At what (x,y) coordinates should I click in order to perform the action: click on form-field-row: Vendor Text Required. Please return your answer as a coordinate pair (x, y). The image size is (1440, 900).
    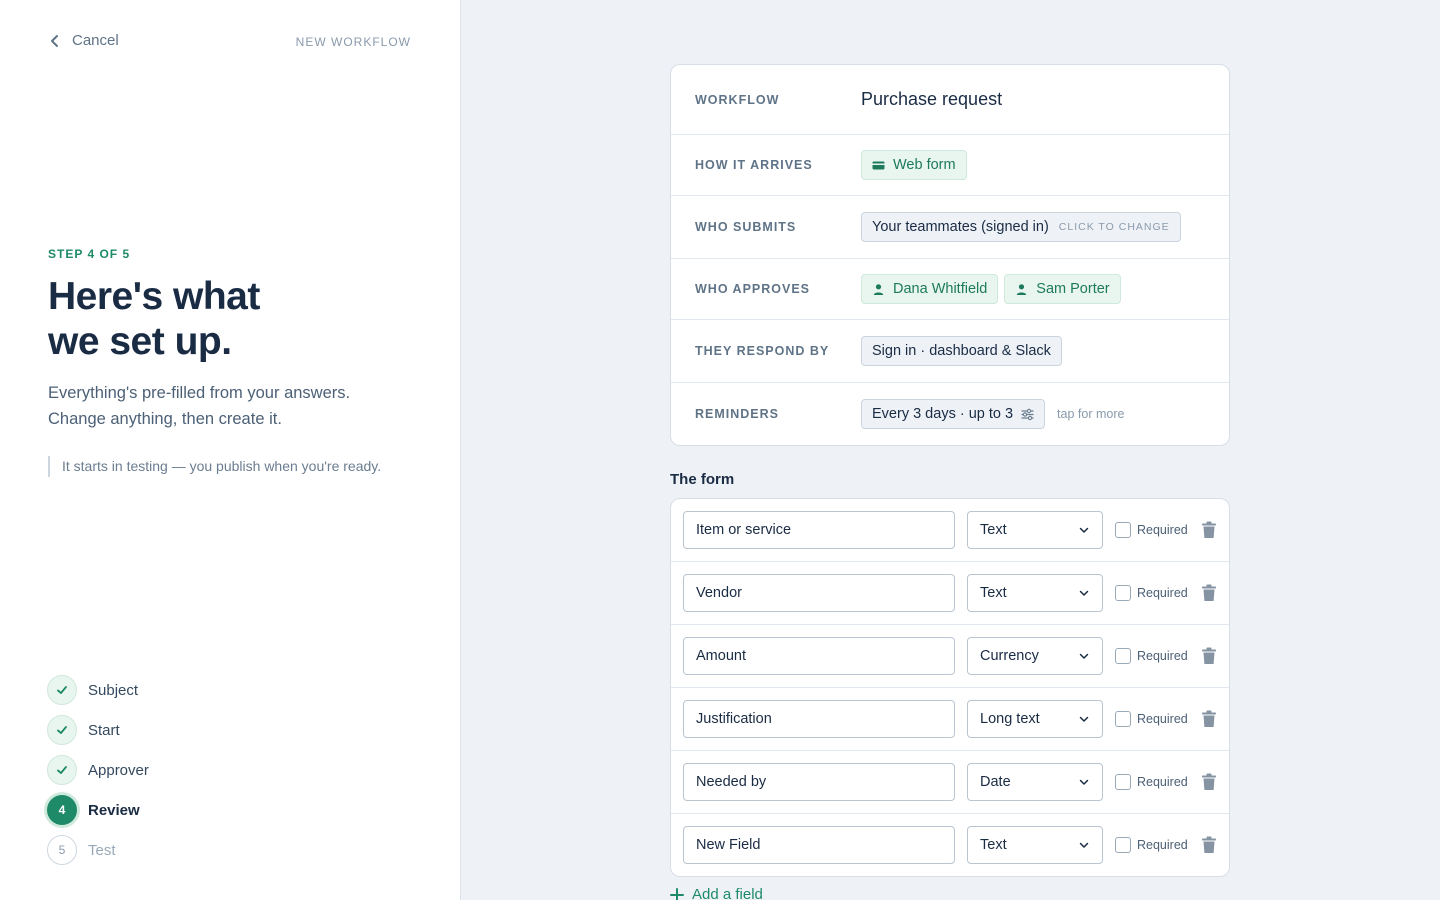
    Looking at the image, I should click on (950, 593).